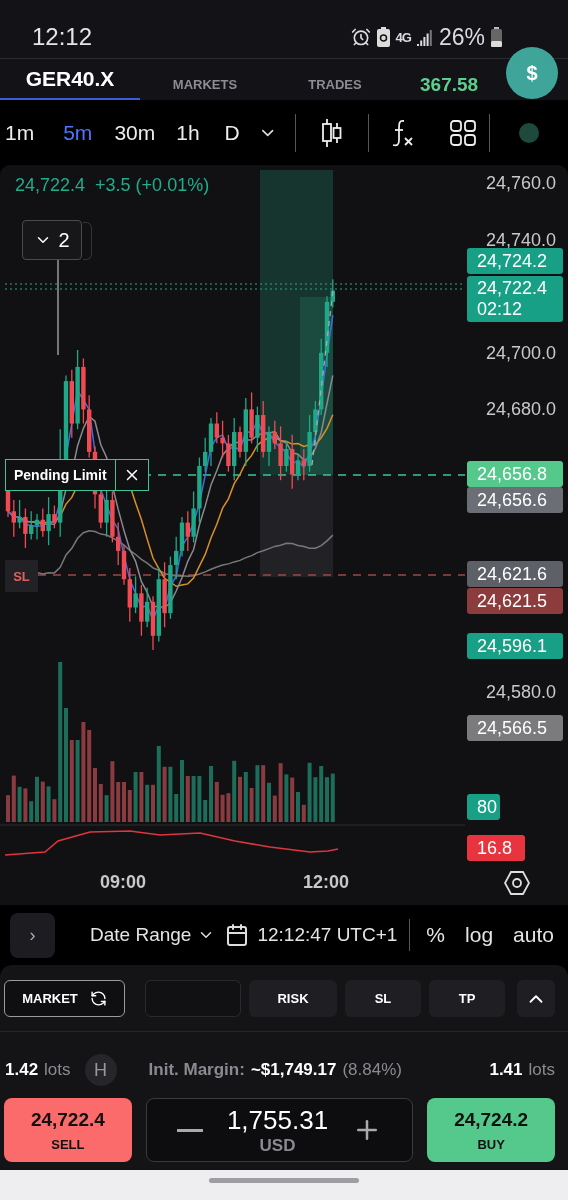 This screenshot has height=1200, width=568. I want to click on last-price: 24,722.4, so click(50, 185).